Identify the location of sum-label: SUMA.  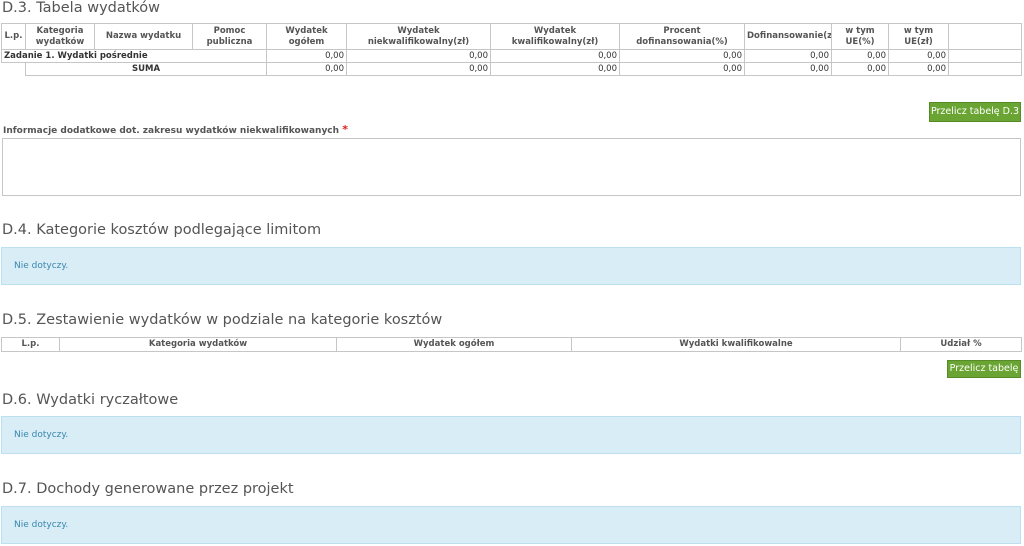
(146, 69).